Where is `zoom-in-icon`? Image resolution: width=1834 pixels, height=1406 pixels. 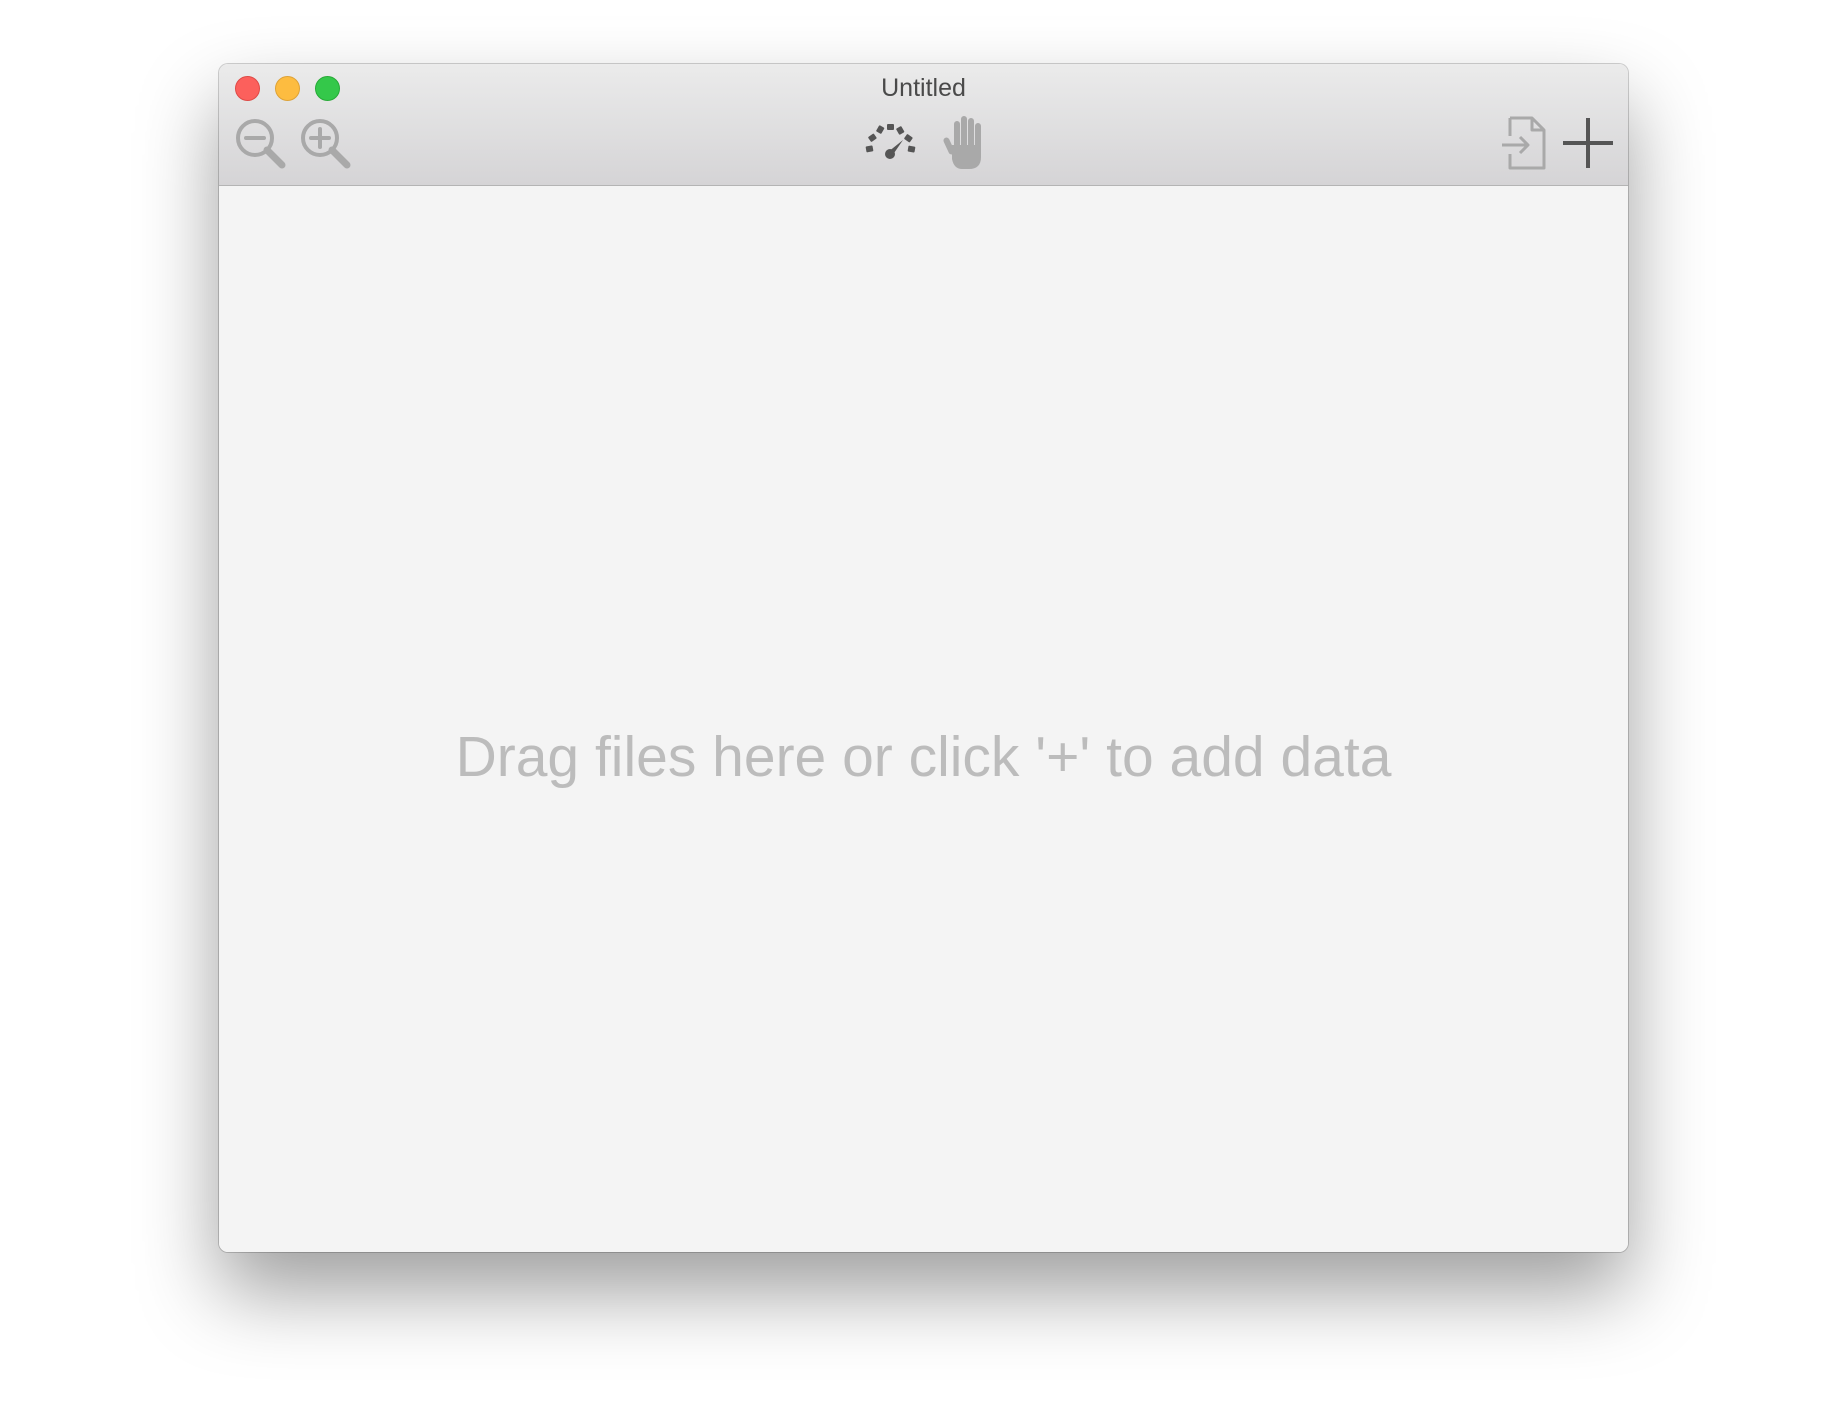 zoom-in-icon is located at coordinates (326, 144).